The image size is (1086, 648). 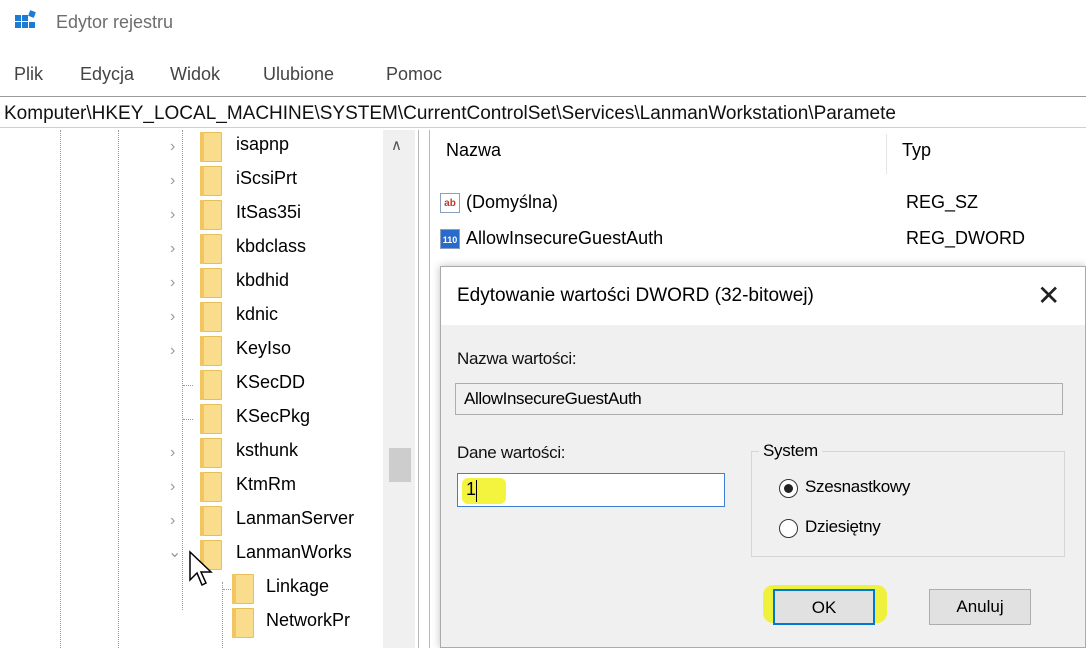 I want to click on tree-item-label: KSecDD, so click(x=271, y=382).